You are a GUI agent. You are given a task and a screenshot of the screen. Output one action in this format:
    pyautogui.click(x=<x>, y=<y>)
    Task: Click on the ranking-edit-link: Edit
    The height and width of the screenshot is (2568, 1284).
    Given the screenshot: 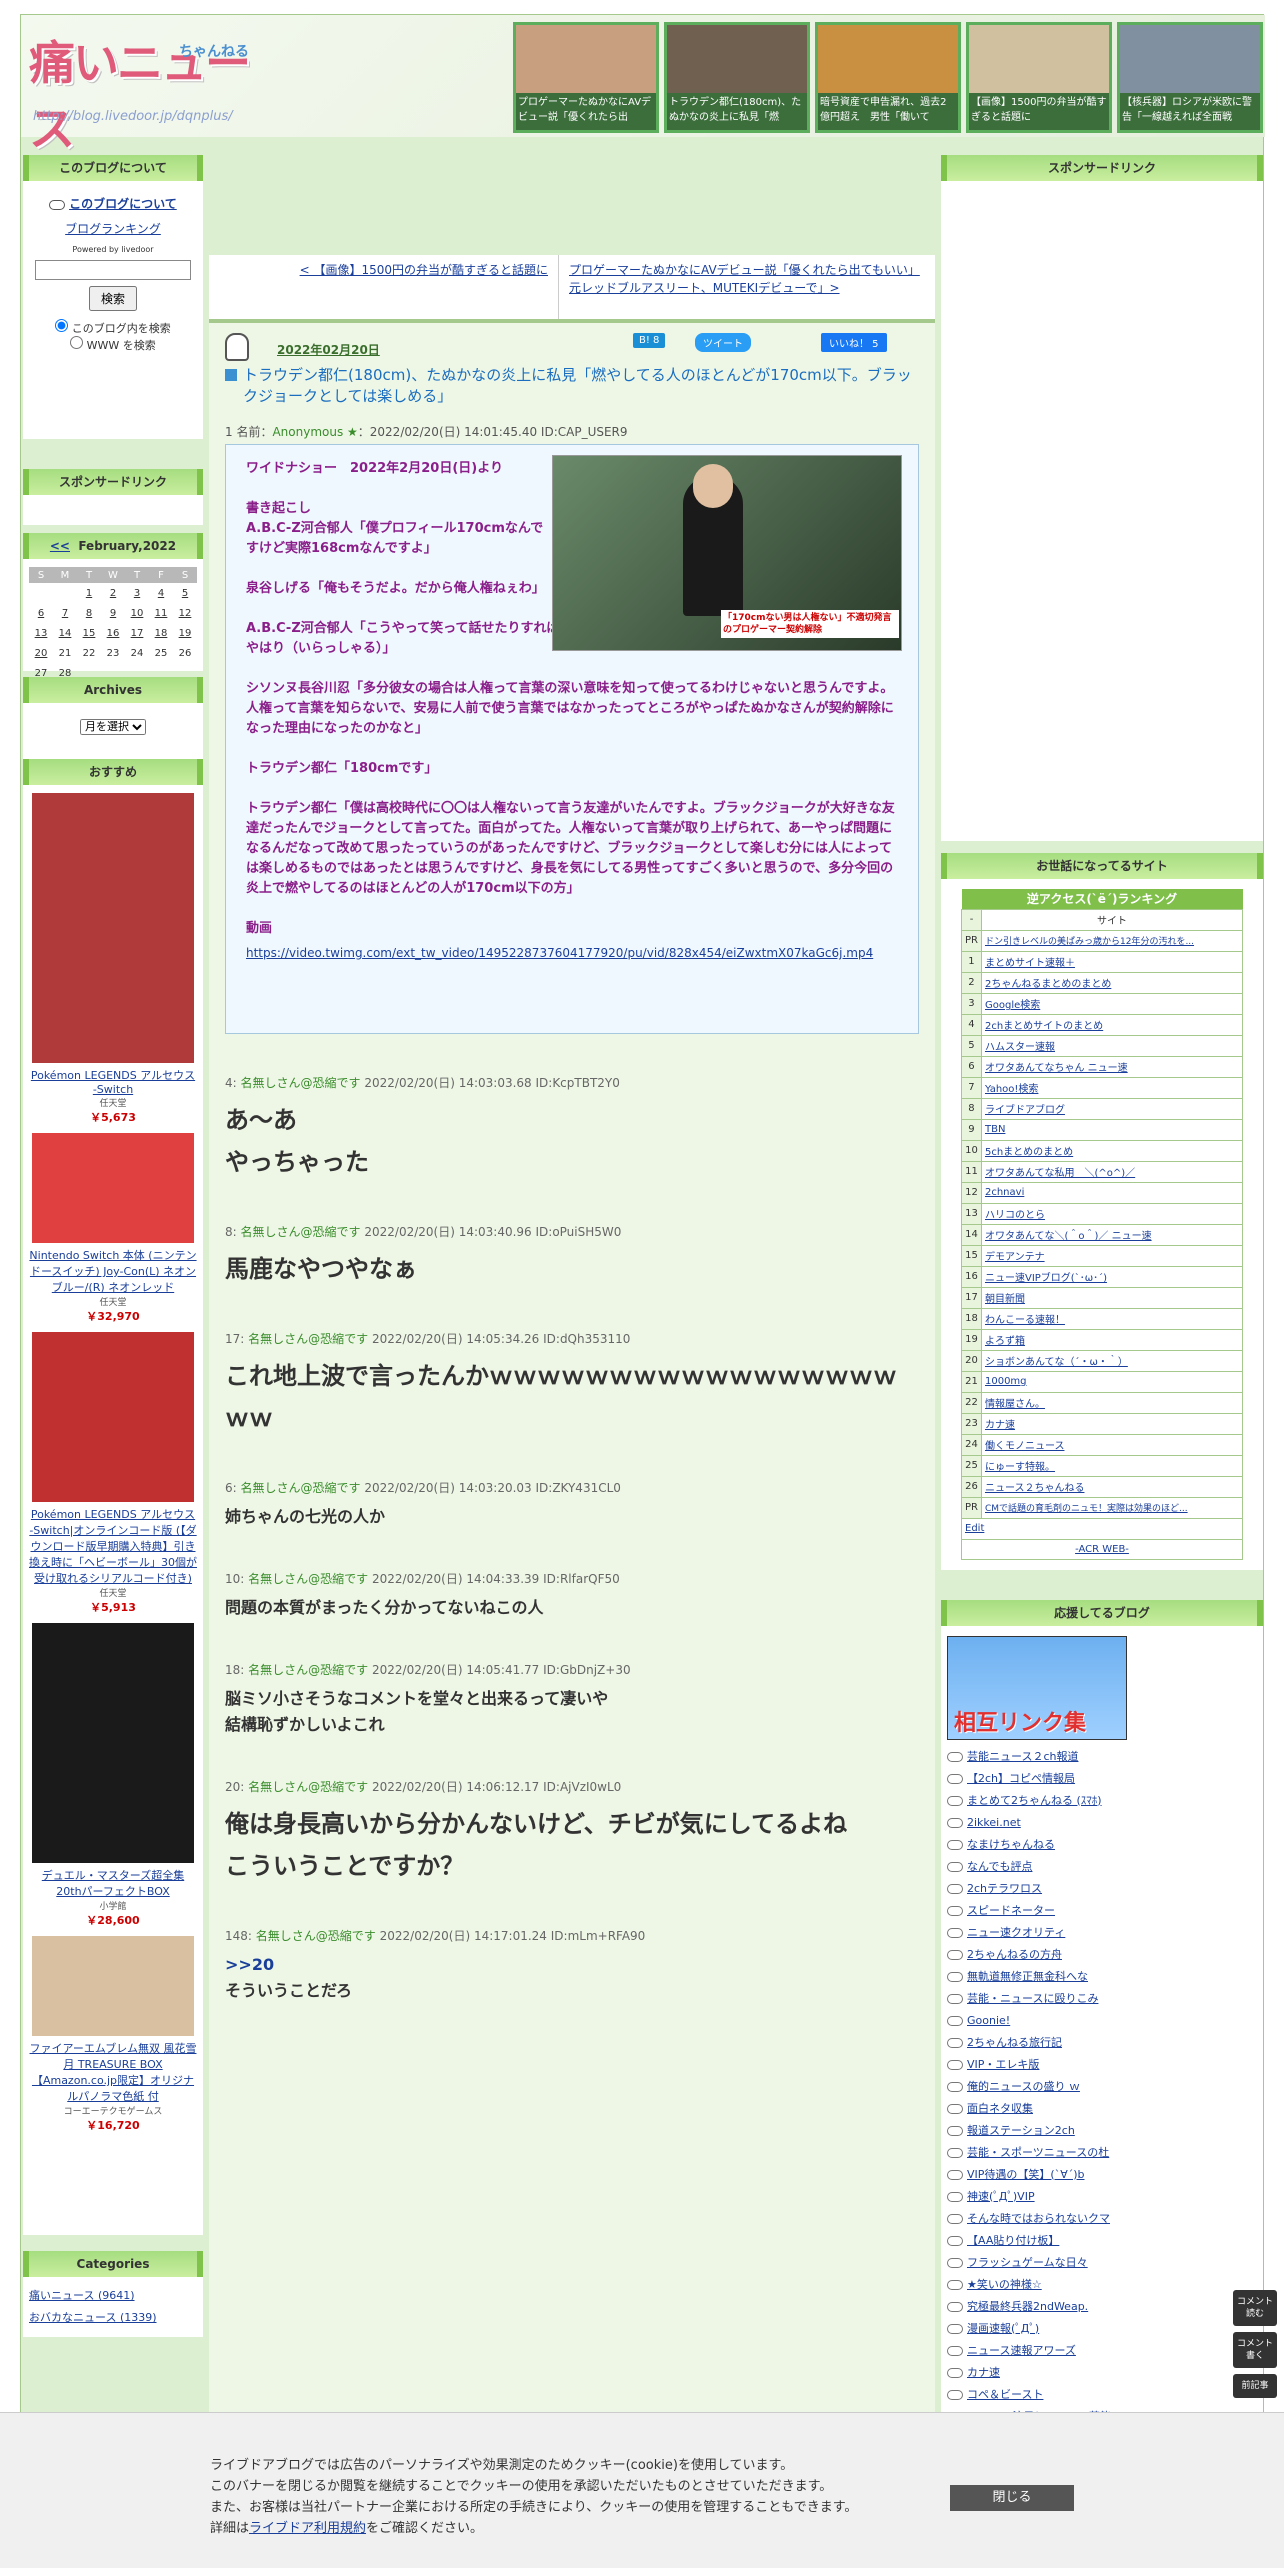 What is the action you would take?
    pyautogui.click(x=974, y=1528)
    